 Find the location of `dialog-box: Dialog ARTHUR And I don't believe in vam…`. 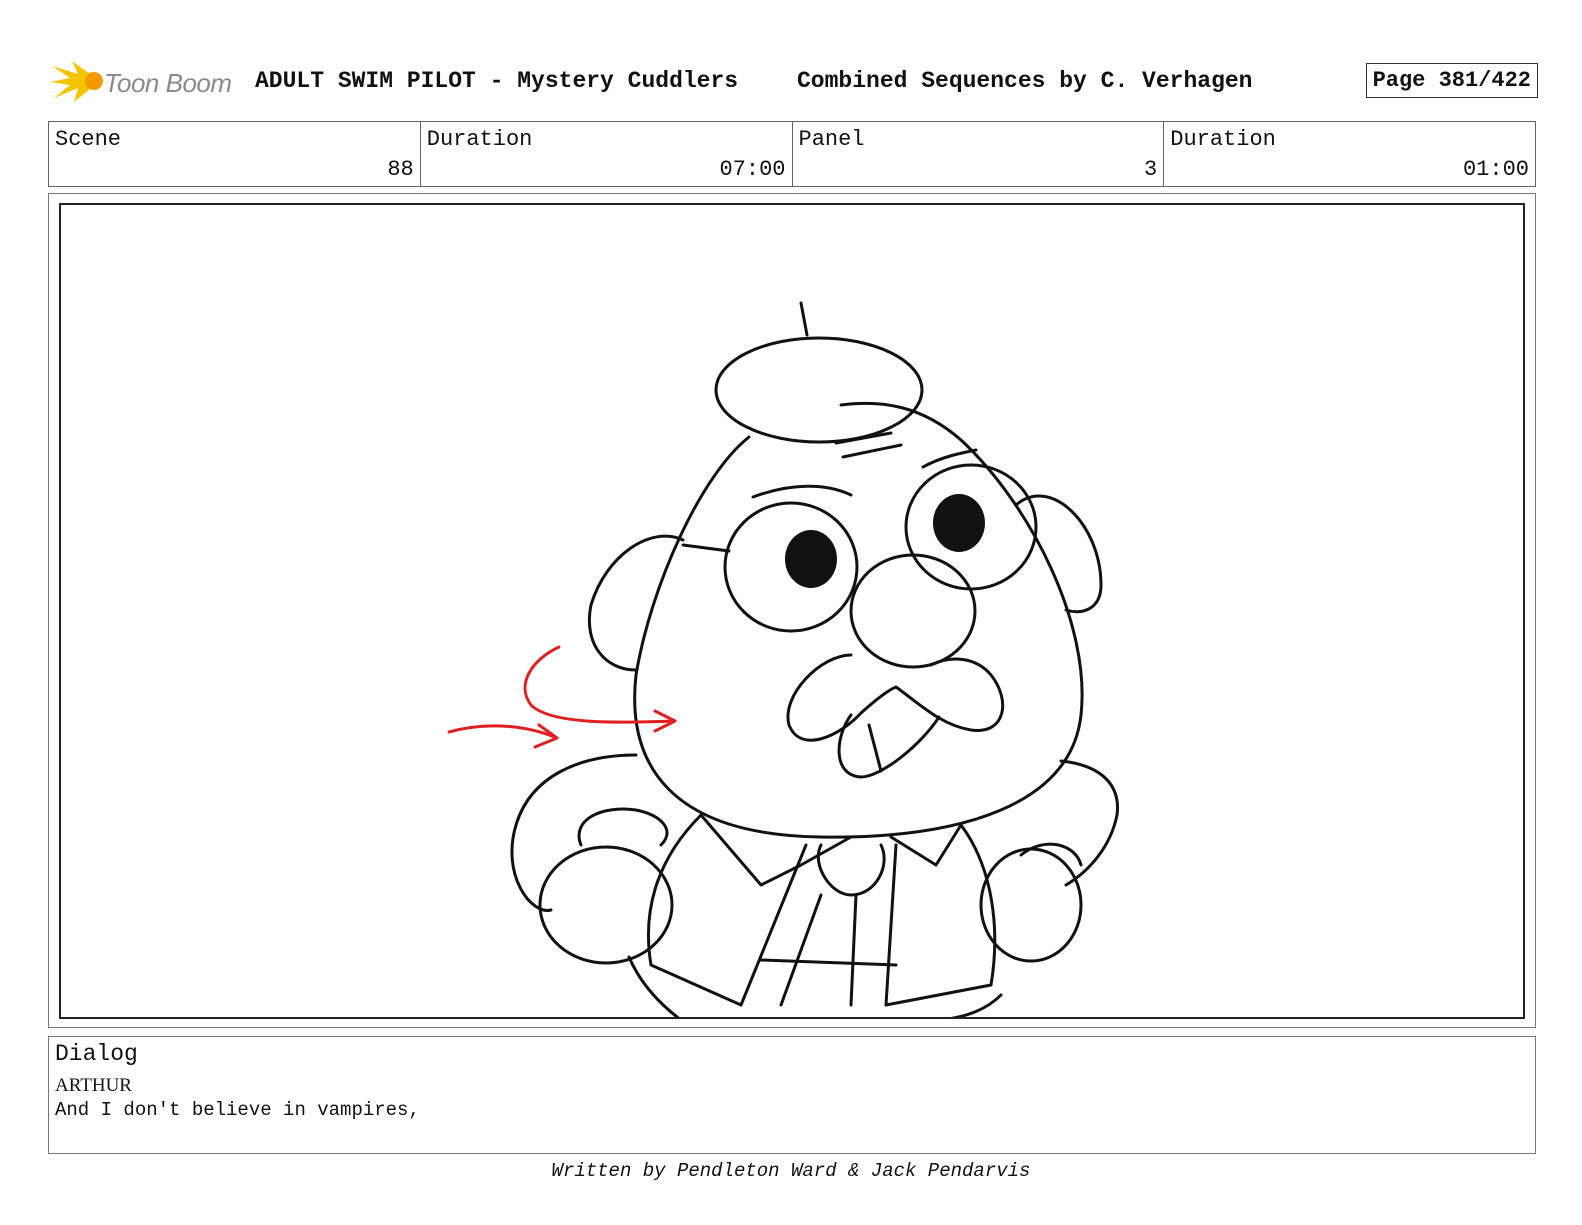

dialog-box: Dialog ARTHUR And I don't believe in vam… is located at coordinates (792, 1095).